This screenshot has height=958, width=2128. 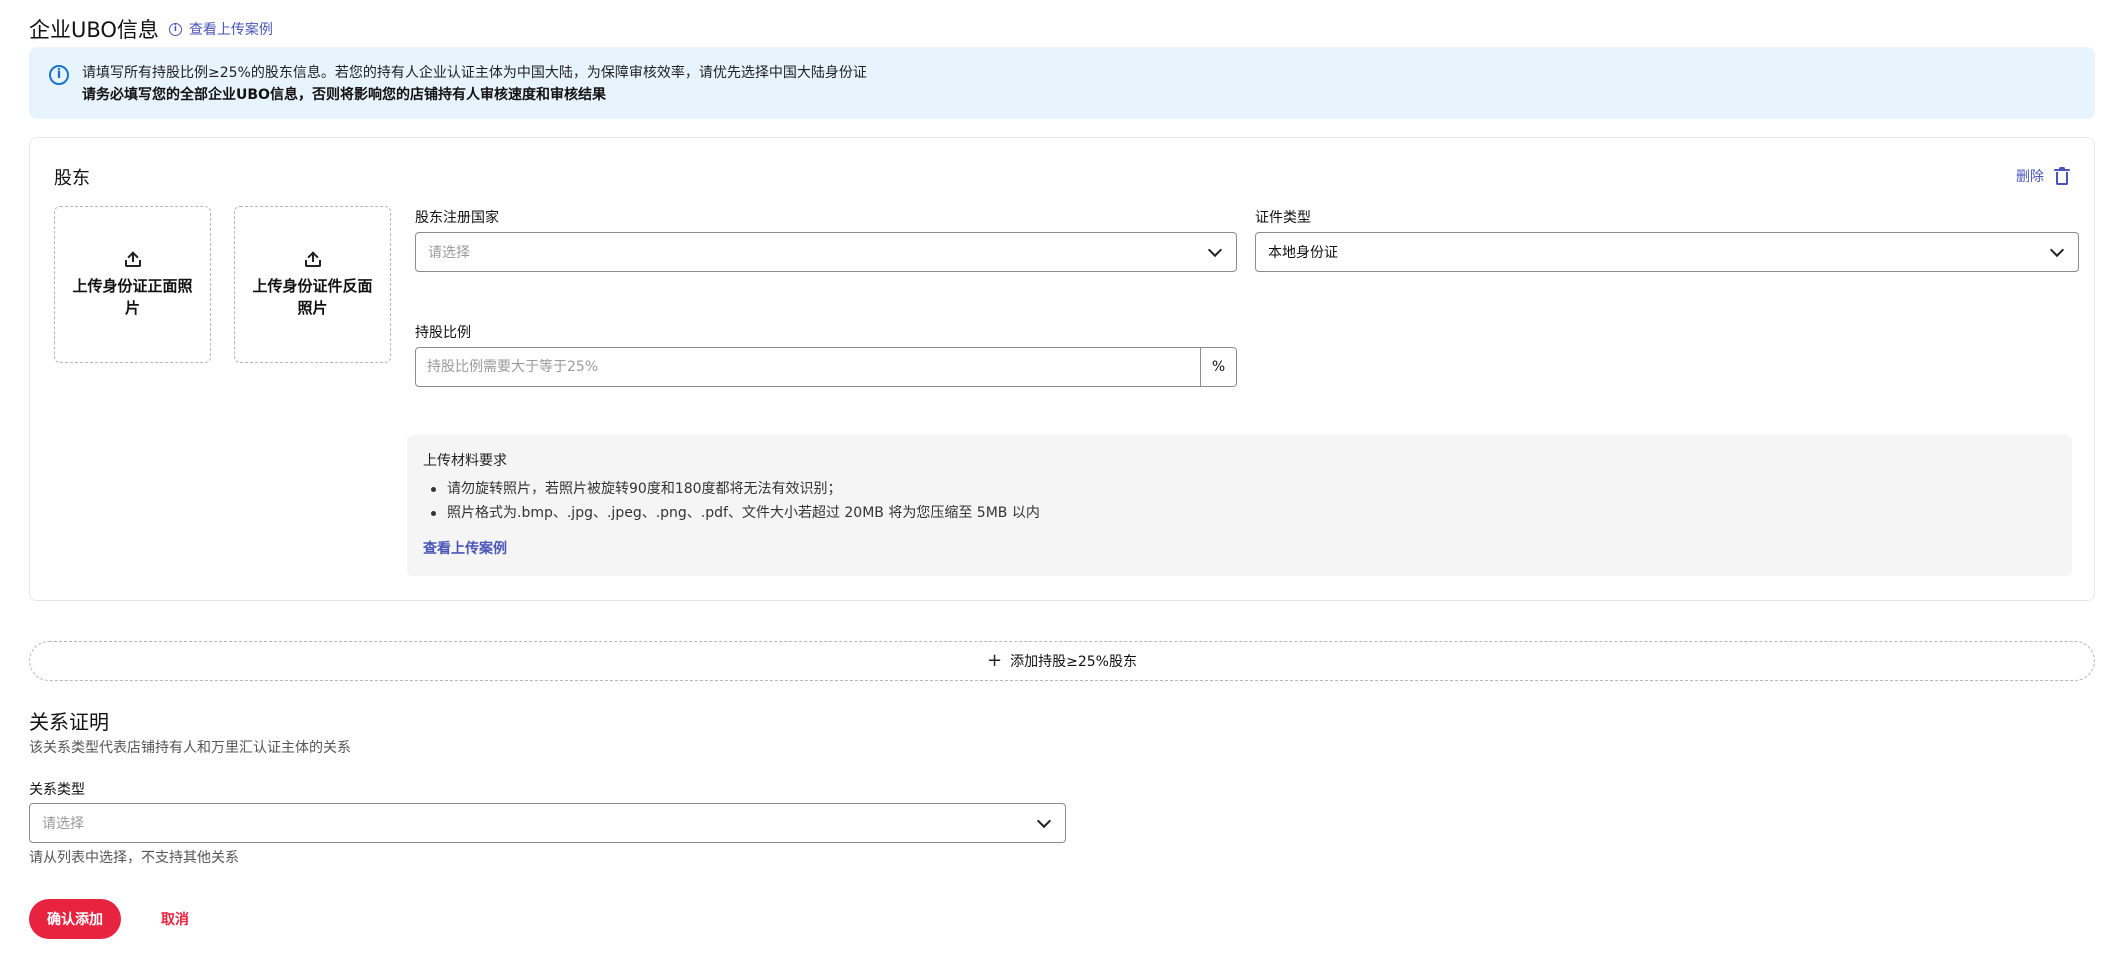 I want to click on relation-type-select: 请选择, so click(x=547, y=823).